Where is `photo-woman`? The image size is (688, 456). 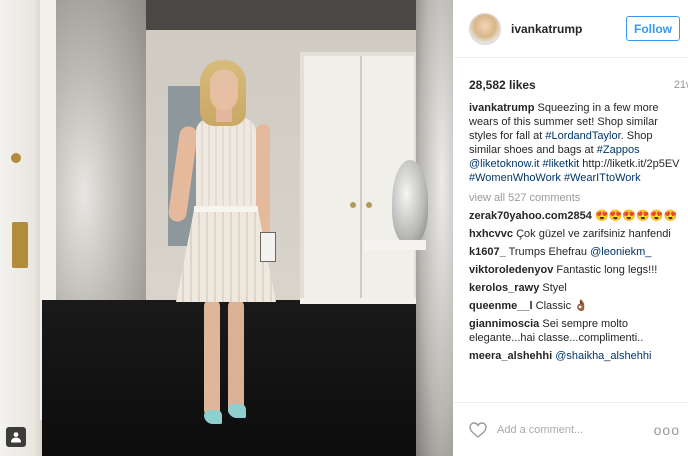
photo-woman is located at coordinates (220, 244).